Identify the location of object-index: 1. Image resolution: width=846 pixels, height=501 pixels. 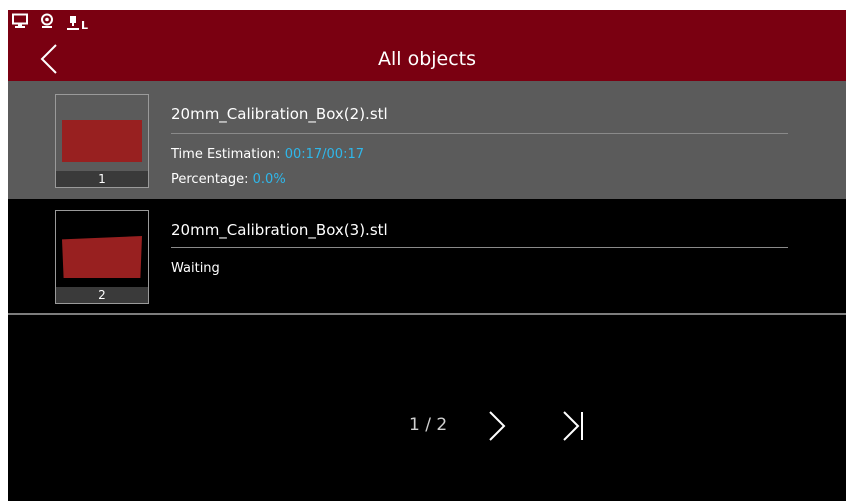
(102, 179).